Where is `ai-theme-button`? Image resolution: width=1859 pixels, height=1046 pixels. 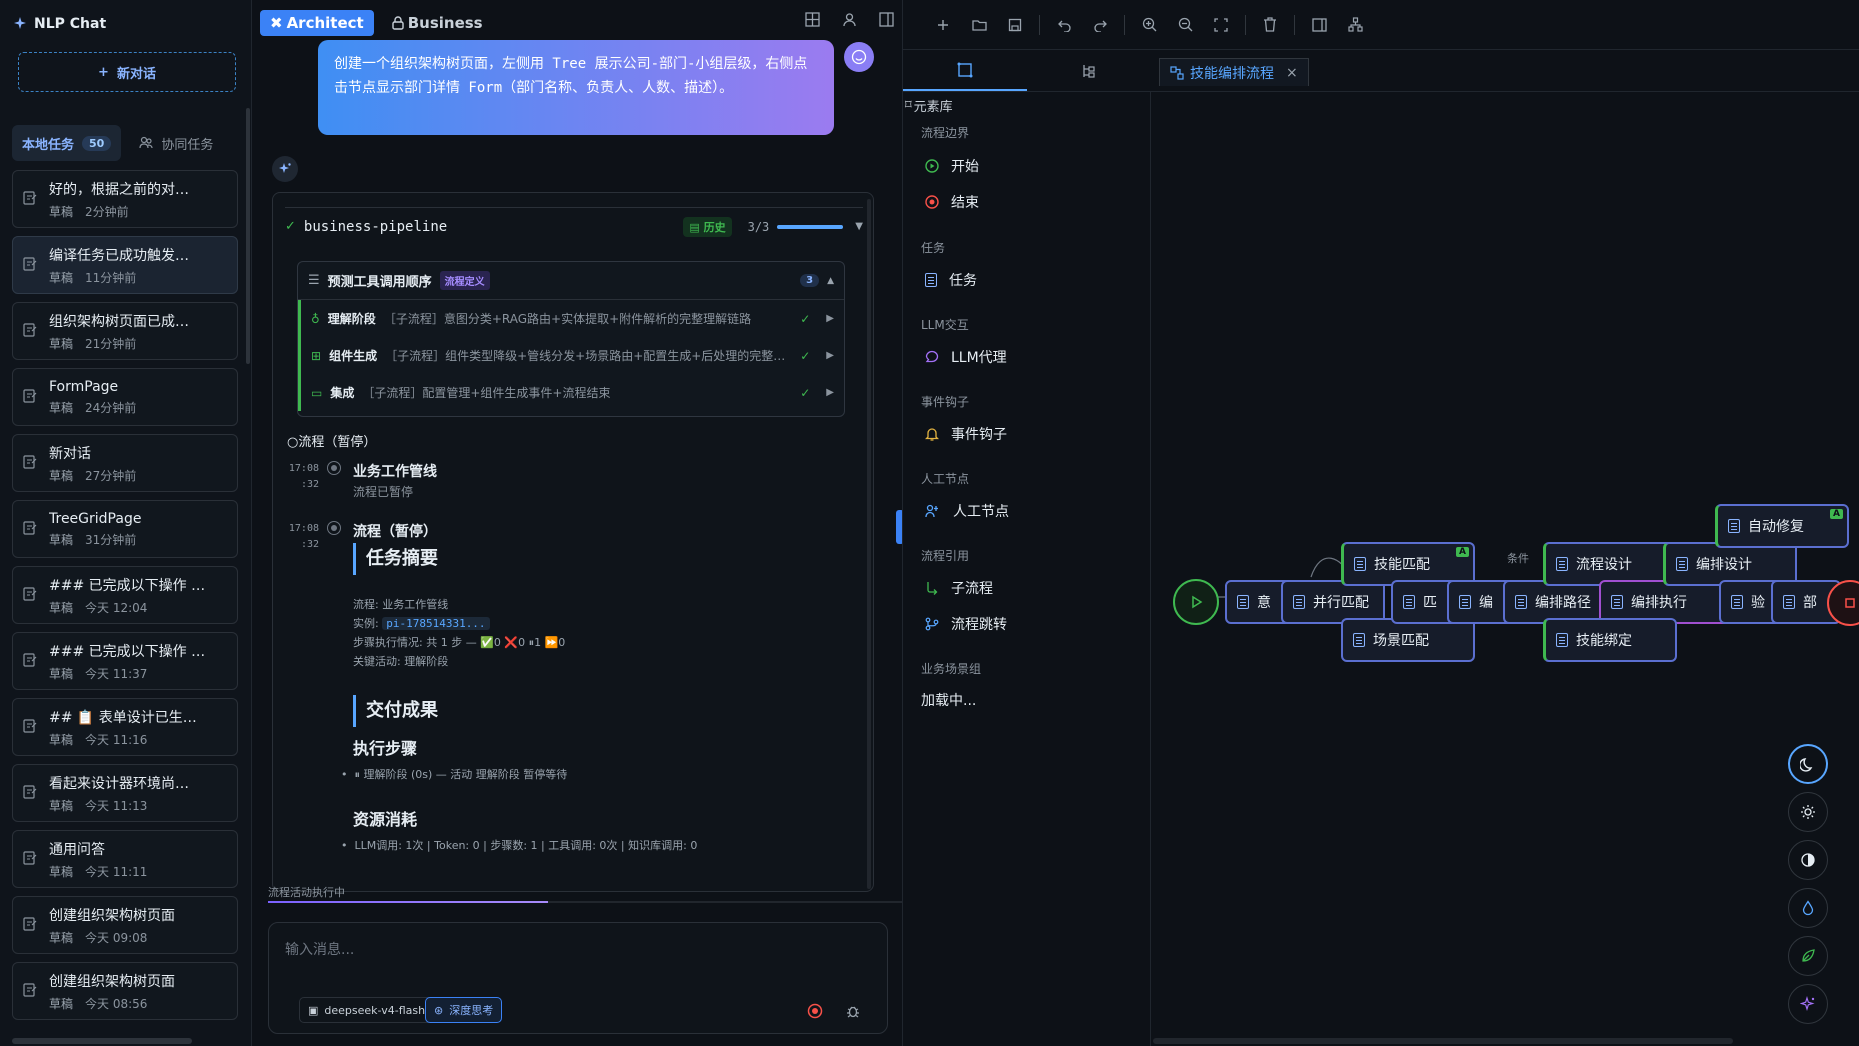
ai-theme-button is located at coordinates (1808, 1004).